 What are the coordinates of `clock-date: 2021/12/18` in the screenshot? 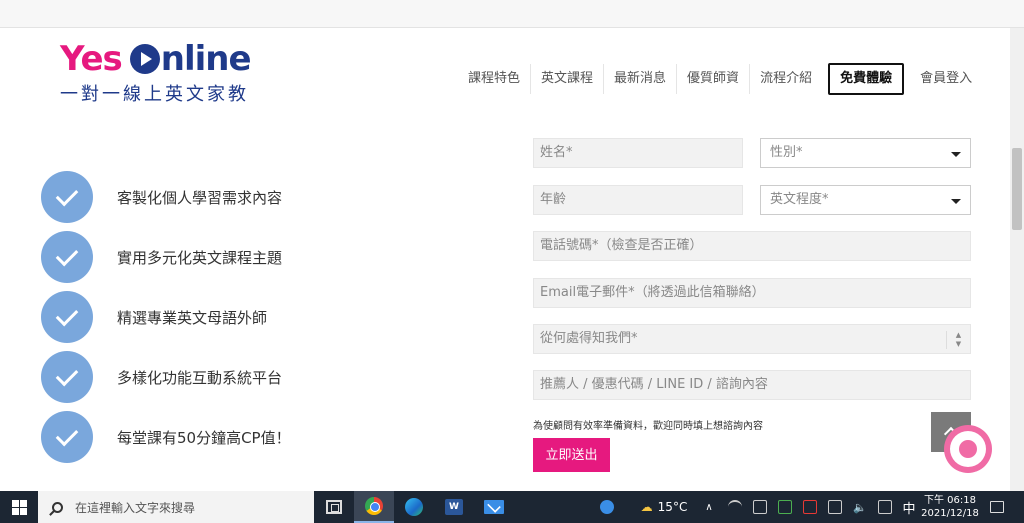 It's located at (950, 513).